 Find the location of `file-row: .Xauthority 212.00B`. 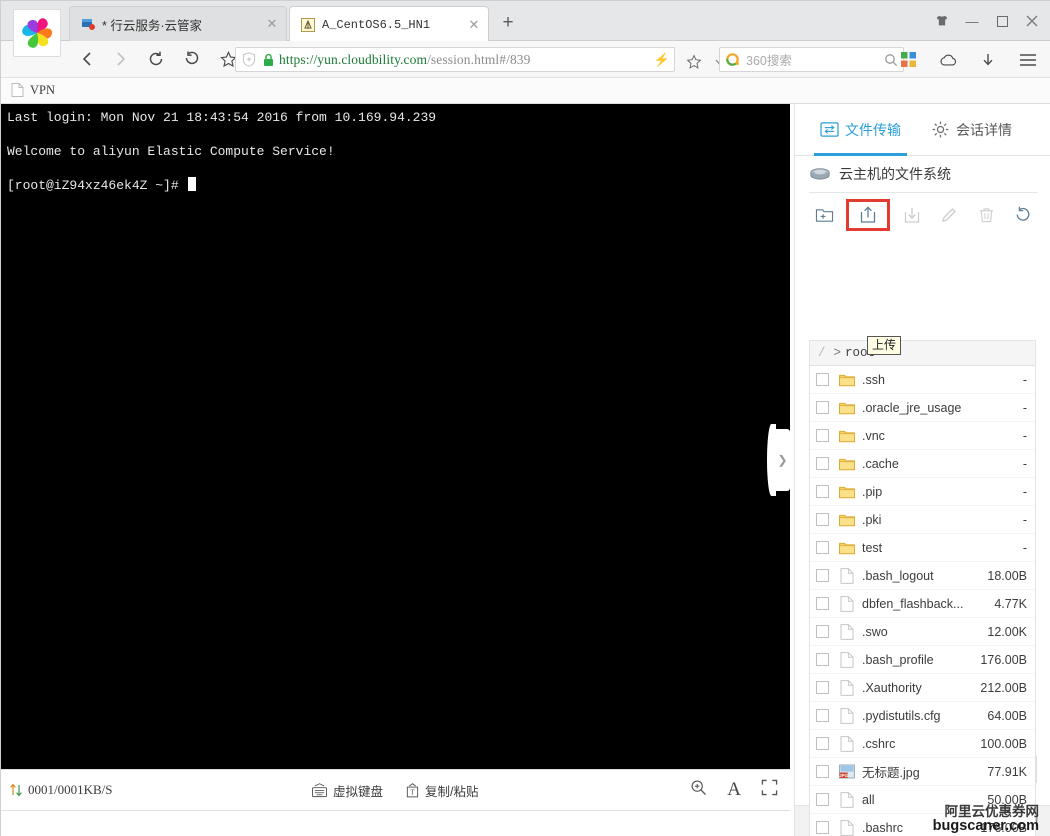

file-row: .Xauthority 212.00B is located at coordinates (922, 688).